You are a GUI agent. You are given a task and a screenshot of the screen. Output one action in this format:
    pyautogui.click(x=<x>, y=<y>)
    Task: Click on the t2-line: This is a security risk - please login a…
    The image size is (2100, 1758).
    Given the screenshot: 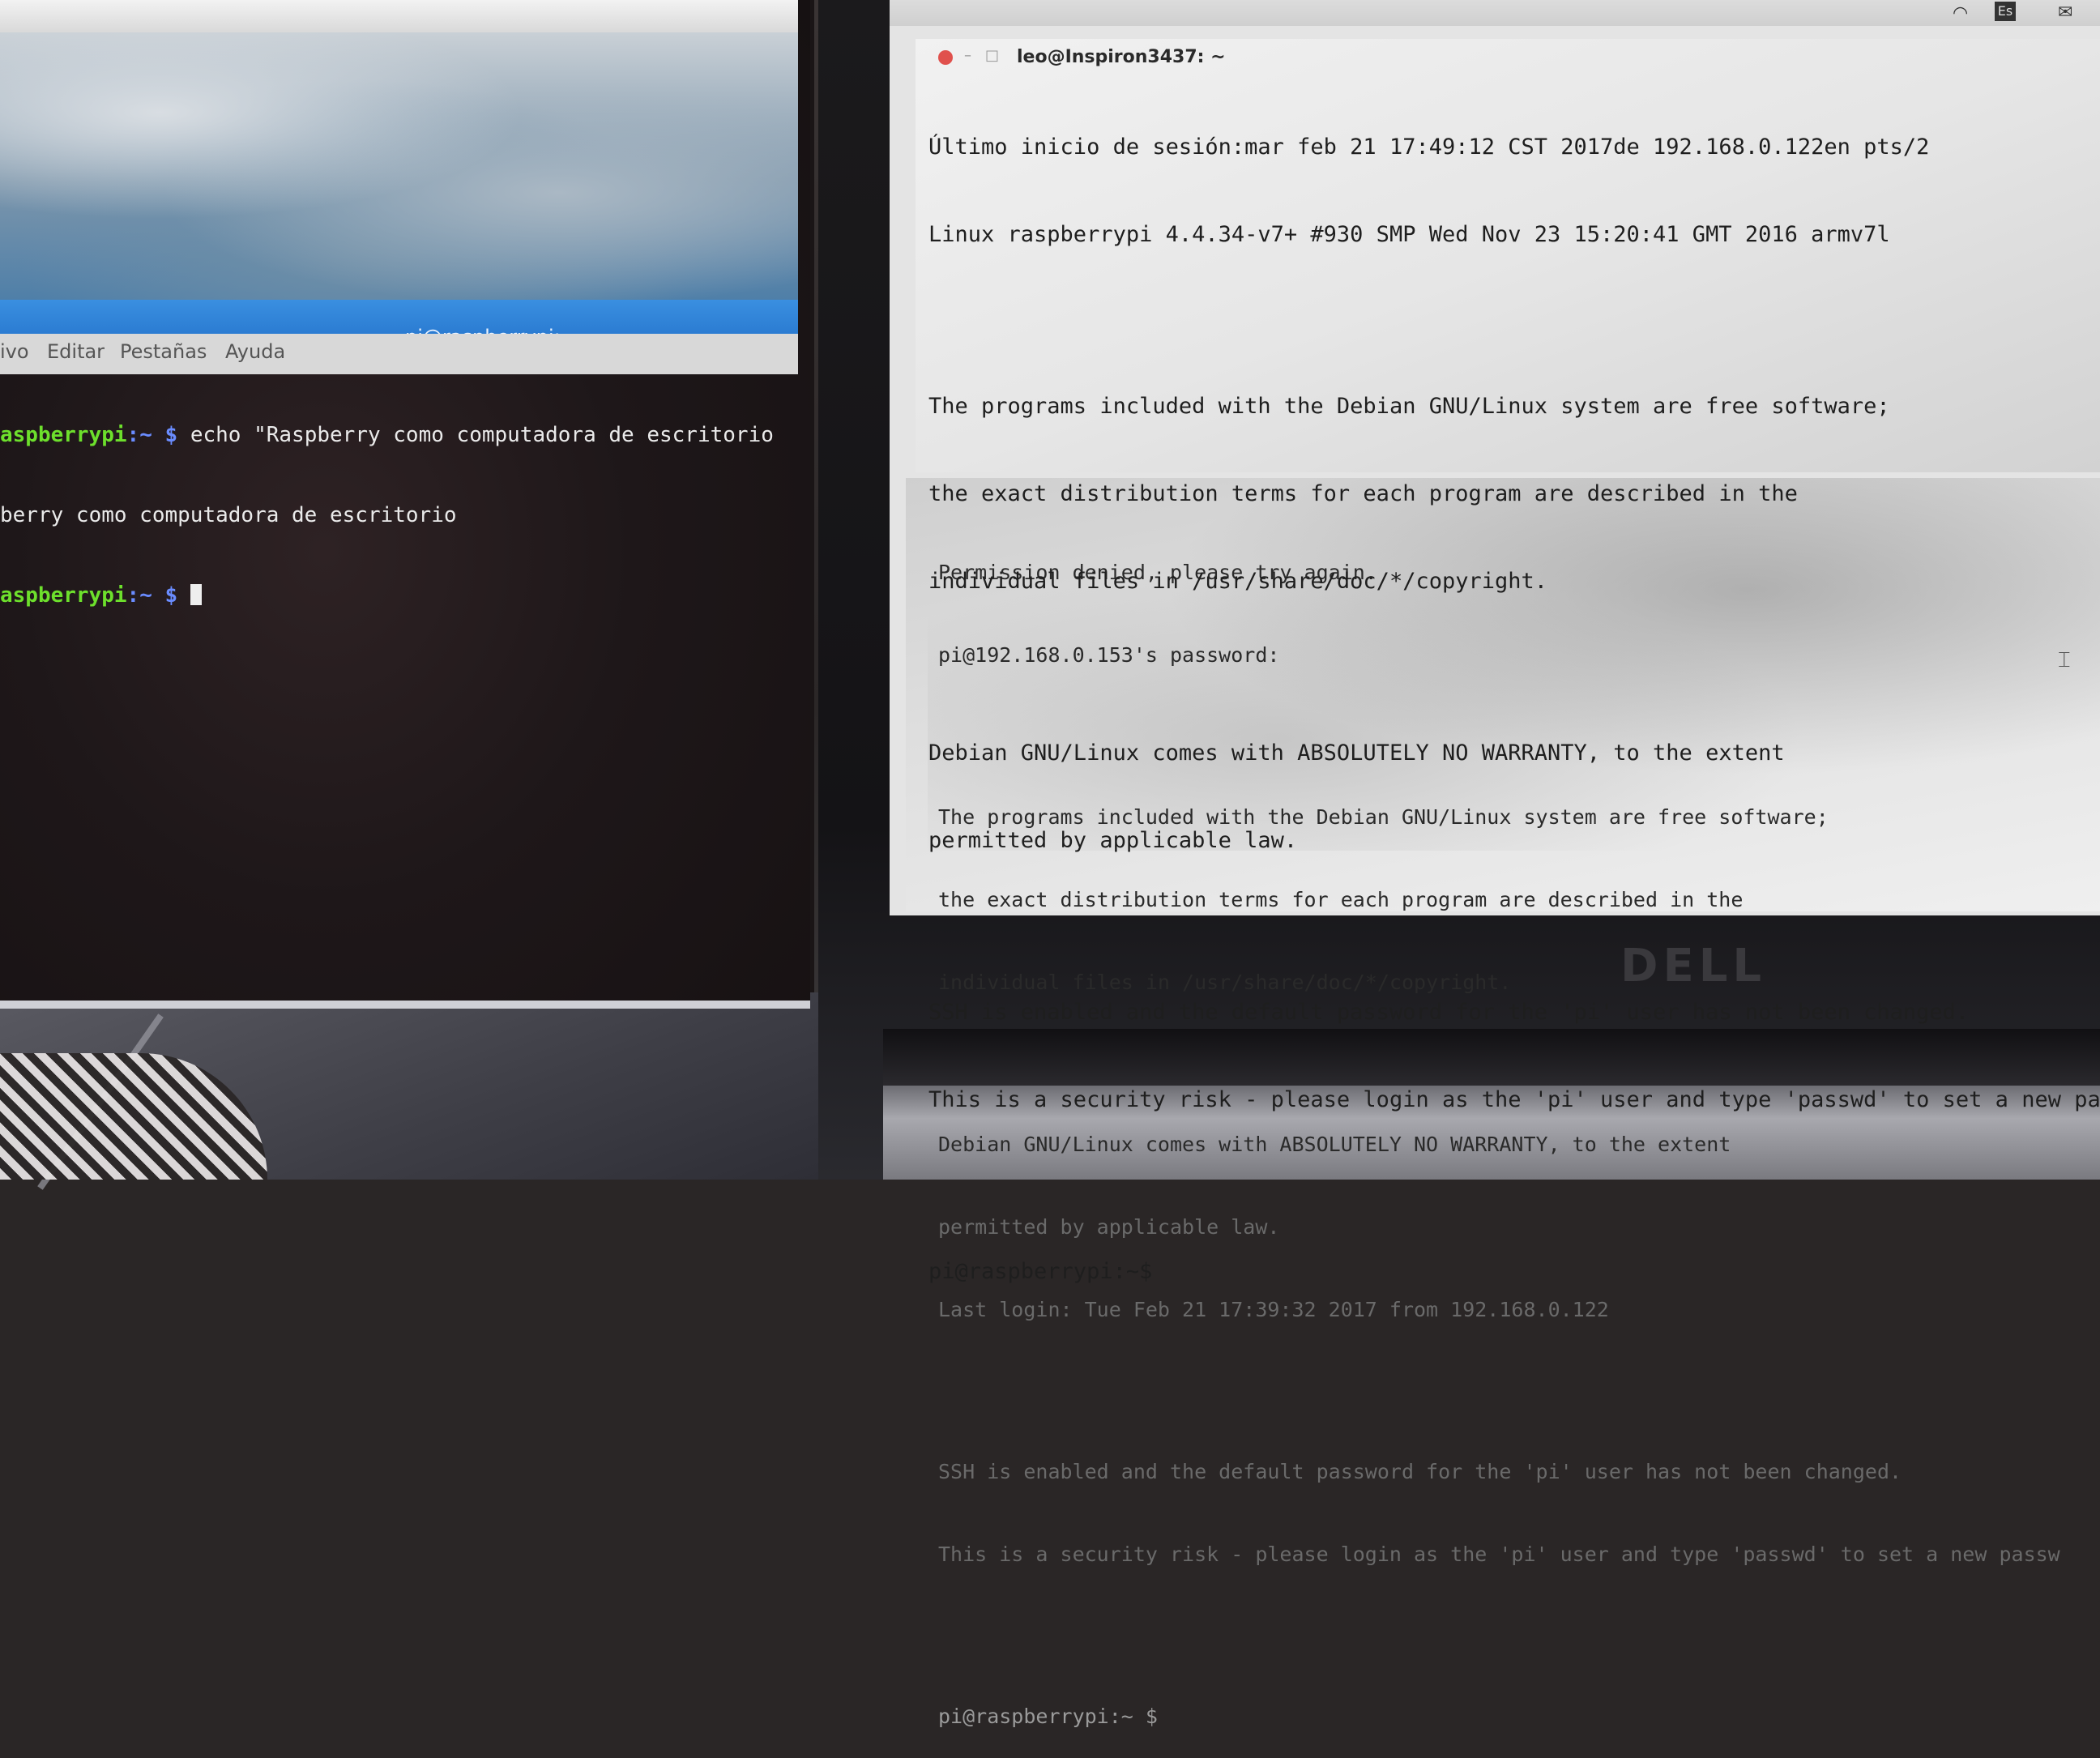 What is the action you would take?
    pyautogui.click(x=1499, y=1554)
    